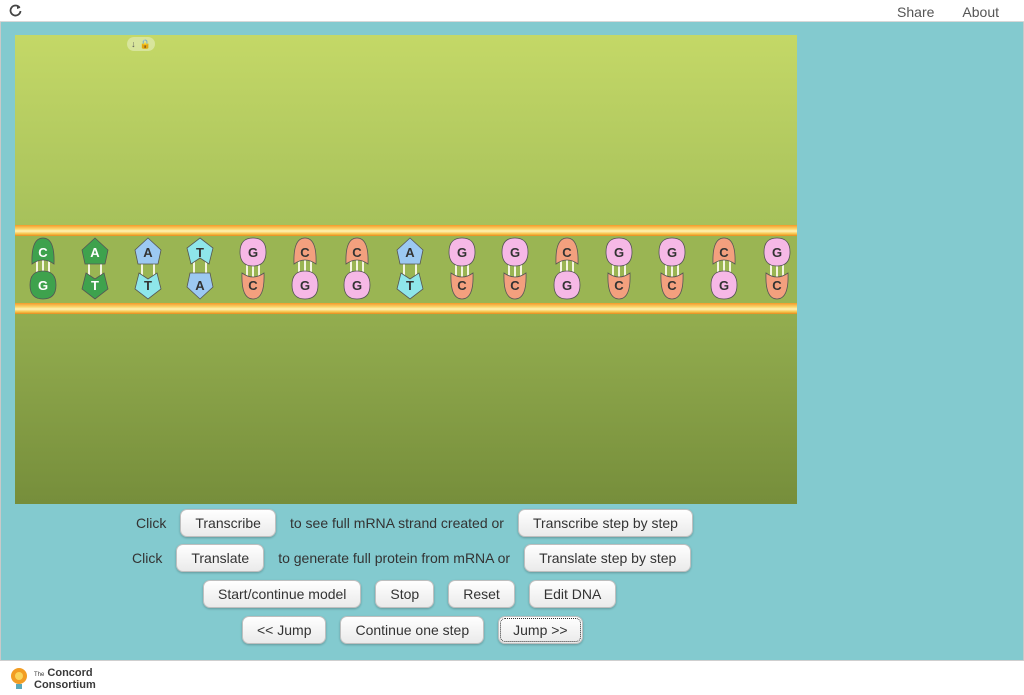 The image size is (1024, 695). I want to click on transcribe-button: Transcribe, so click(228, 523).